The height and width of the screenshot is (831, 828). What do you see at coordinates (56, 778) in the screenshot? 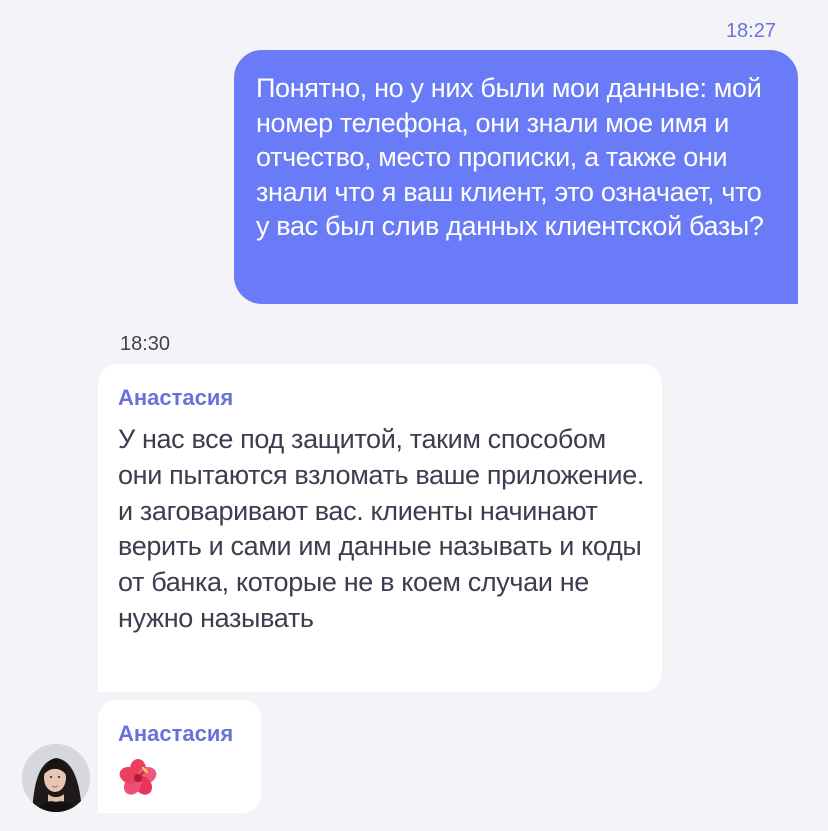
I see `avatar` at bounding box center [56, 778].